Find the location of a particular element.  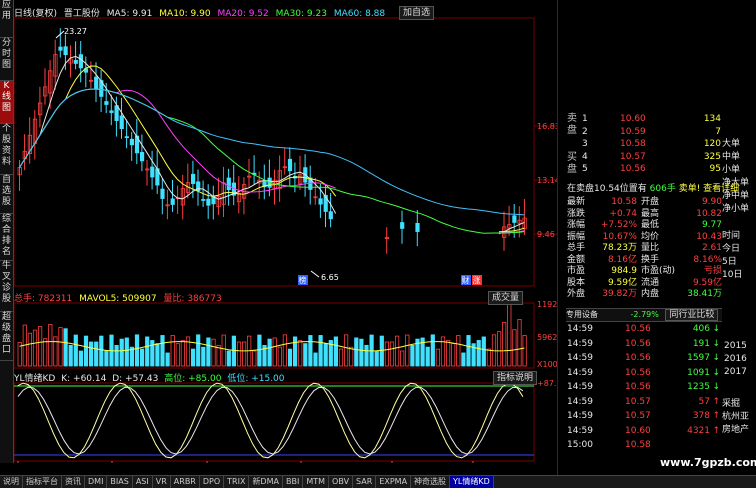

order-book-row: 2 10.59 7 is located at coordinates (651, 132).